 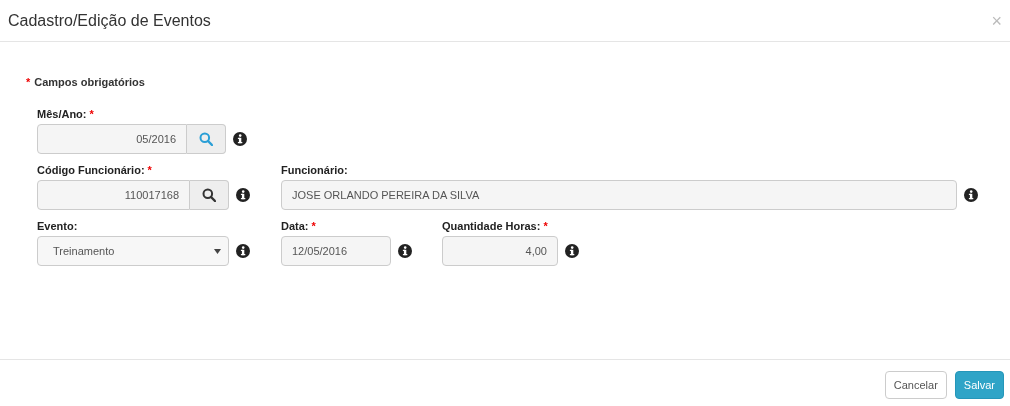 What do you see at coordinates (89, 82) in the screenshot?
I see `required-note: Campos obrigatórios` at bounding box center [89, 82].